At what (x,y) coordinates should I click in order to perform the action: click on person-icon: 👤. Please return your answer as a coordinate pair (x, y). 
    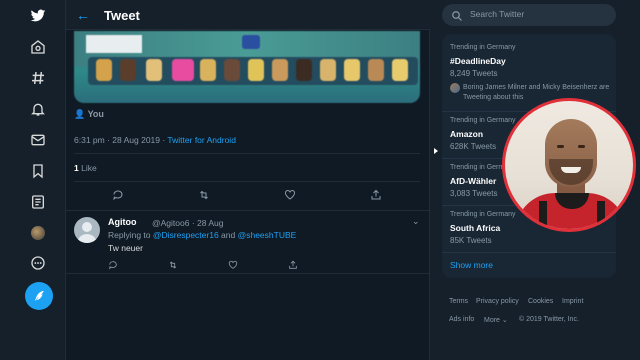
    Looking at the image, I should click on (80, 114).